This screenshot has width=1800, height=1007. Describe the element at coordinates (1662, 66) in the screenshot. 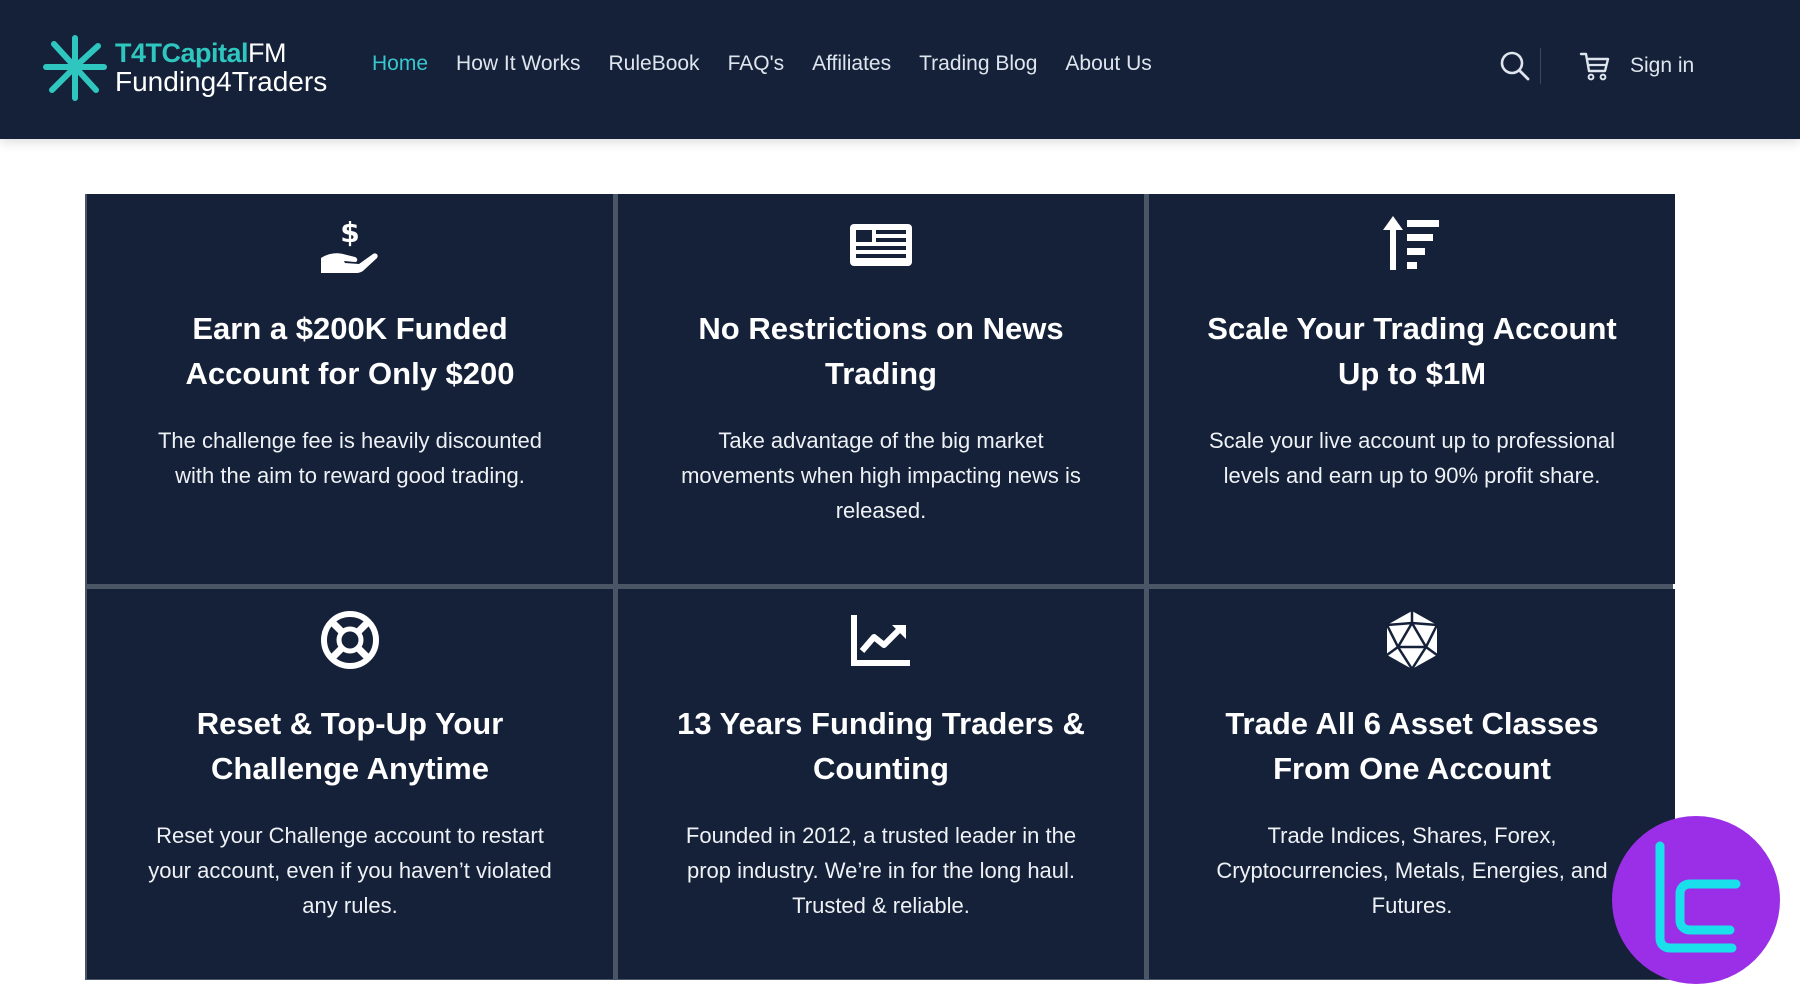

I see `sign-in-link: Sign in` at that location.